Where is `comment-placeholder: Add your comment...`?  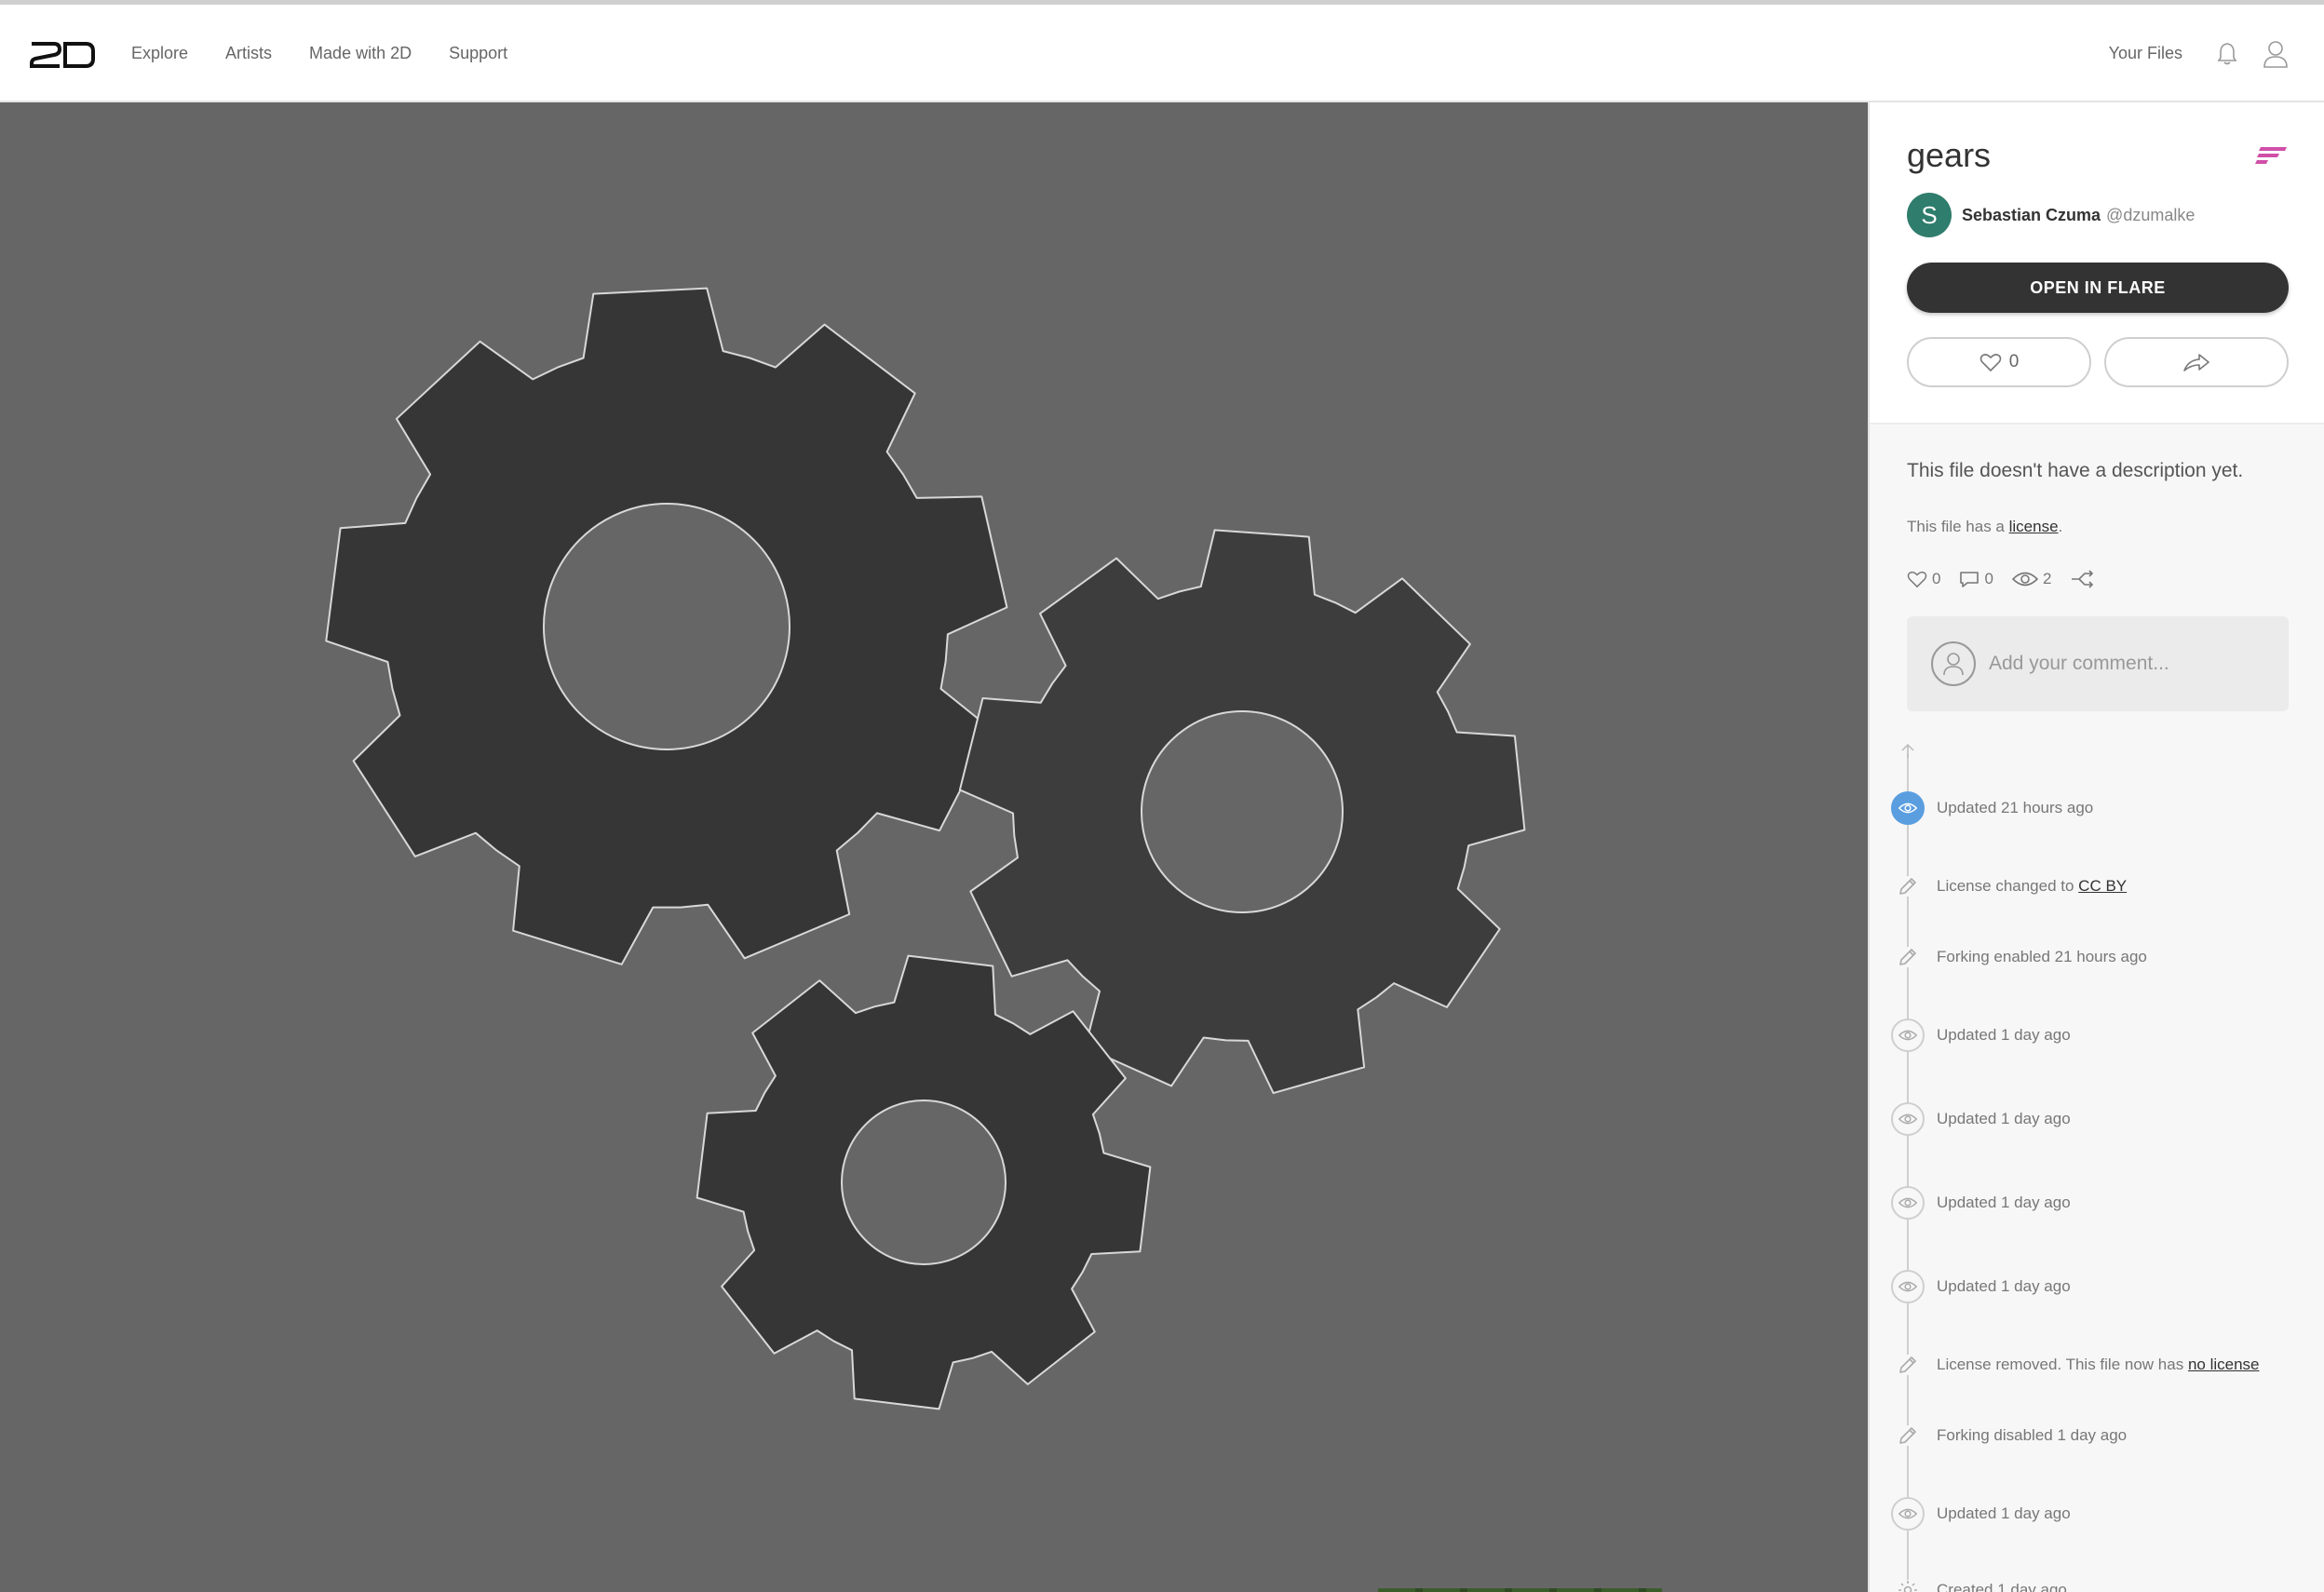 comment-placeholder: Add your comment... is located at coordinates (2079, 663).